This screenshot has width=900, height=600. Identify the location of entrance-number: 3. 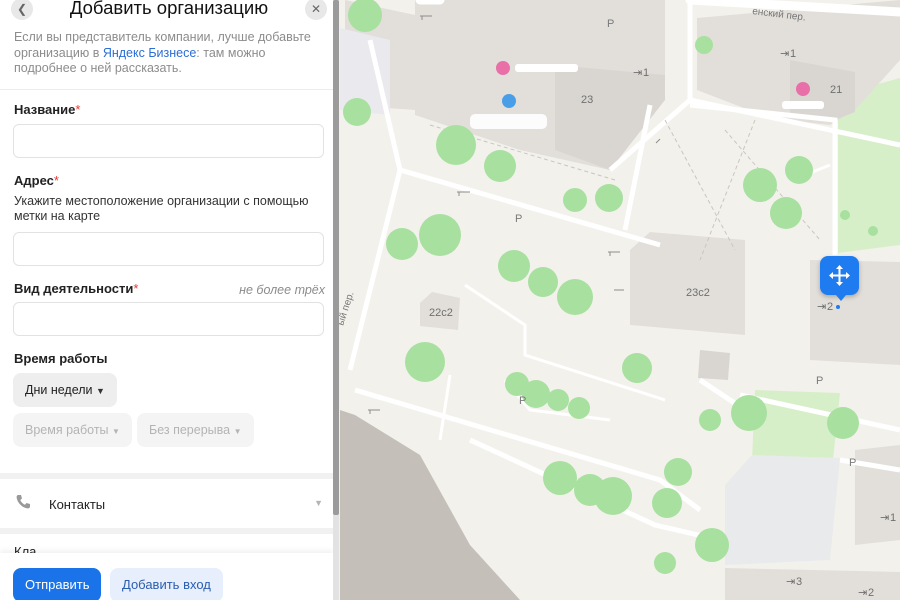
(799, 582).